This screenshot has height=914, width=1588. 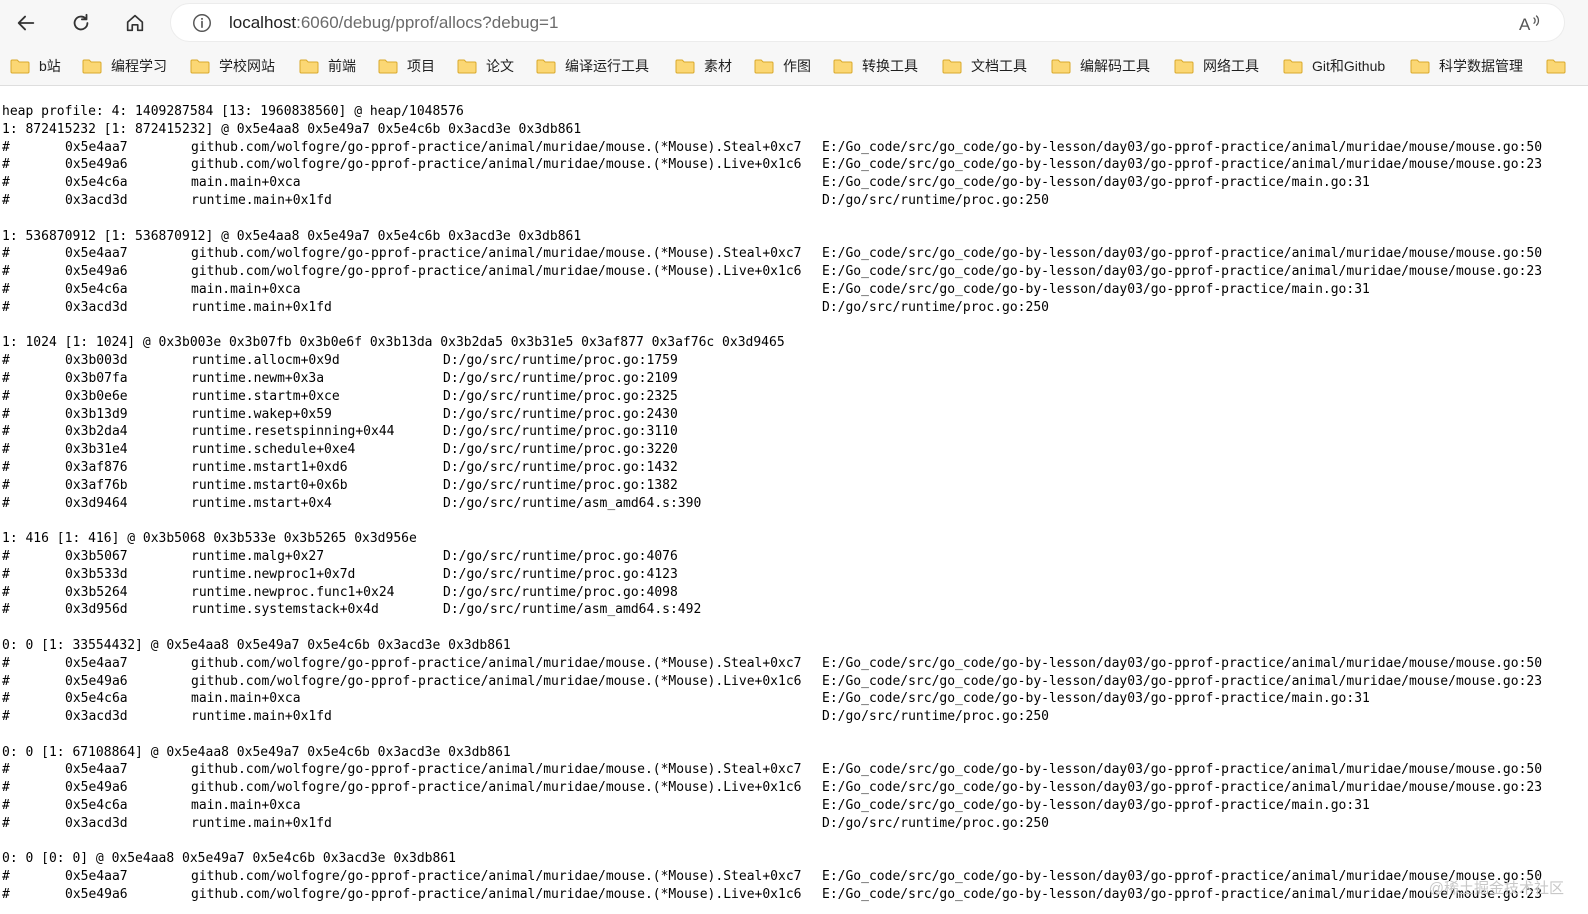 I want to click on frame-address: 0x3b5067, so click(x=96, y=556).